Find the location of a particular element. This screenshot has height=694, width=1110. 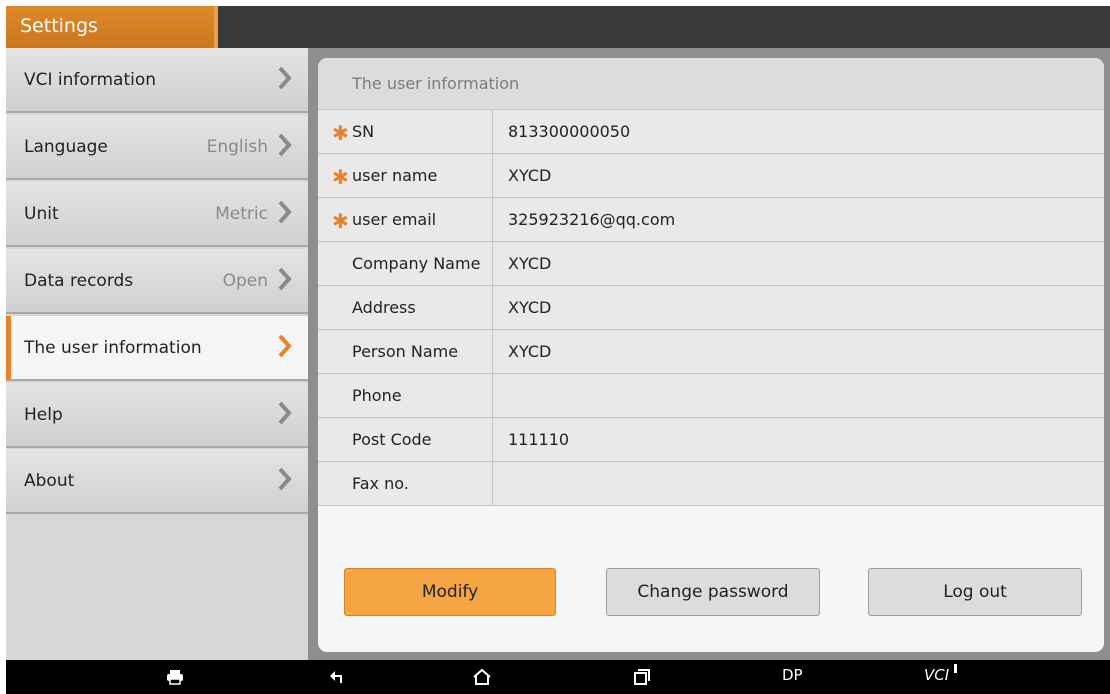

field-label: Person Name is located at coordinates (405, 351).